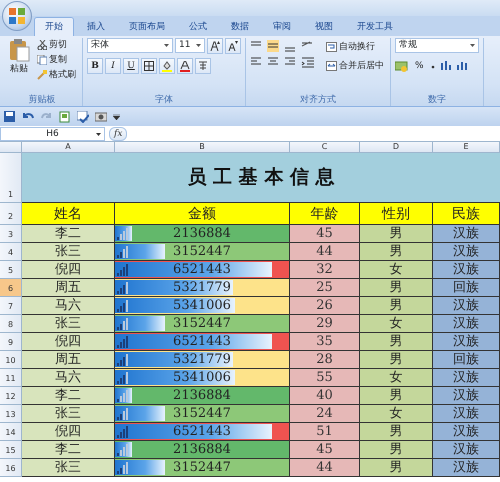  What do you see at coordinates (396, 214) in the screenshot?
I see `header-cell: 性别` at bounding box center [396, 214].